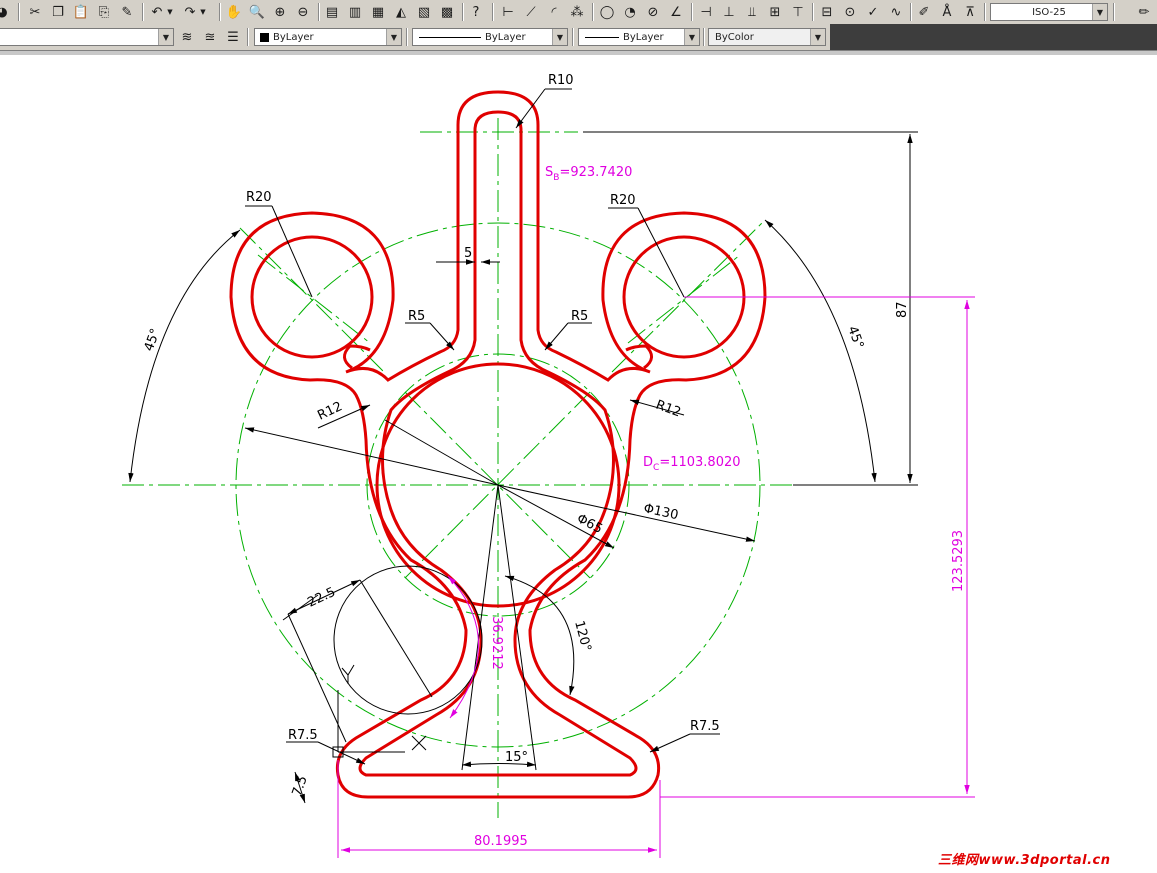 The image size is (1157, 873). Describe the element at coordinates (958, 561) in the screenshot. I see `dim-123-5293: 123.5293` at that location.